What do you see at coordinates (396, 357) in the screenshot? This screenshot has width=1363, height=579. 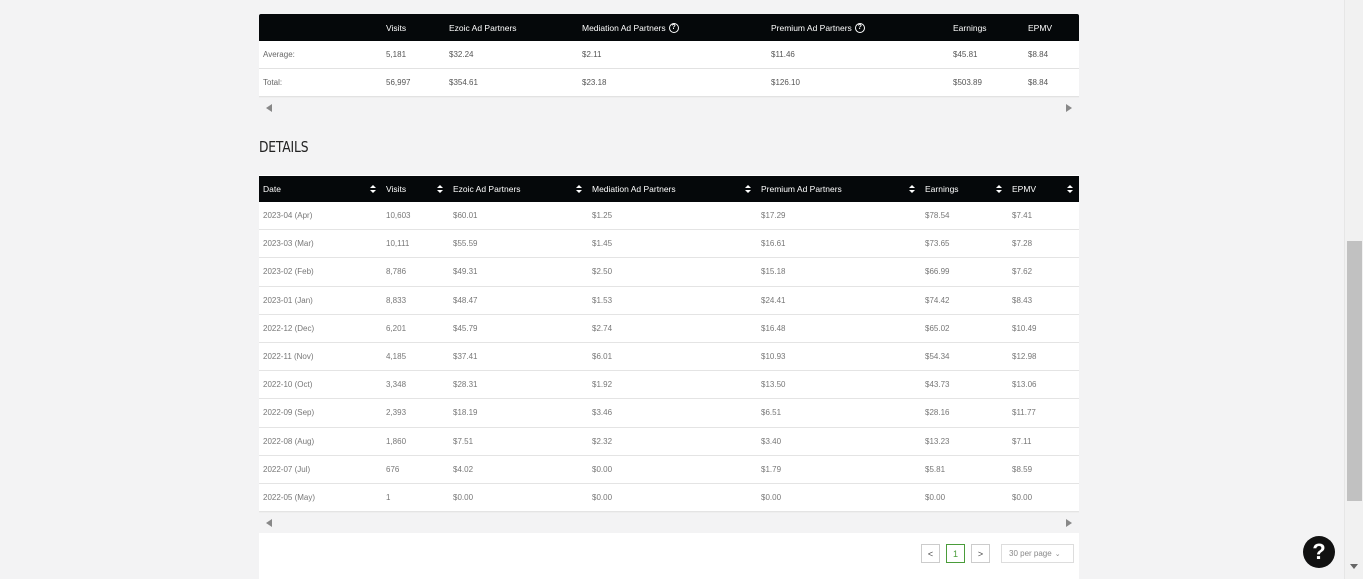 I see `cell-visits: 4,185` at bounding box center [396, 357].